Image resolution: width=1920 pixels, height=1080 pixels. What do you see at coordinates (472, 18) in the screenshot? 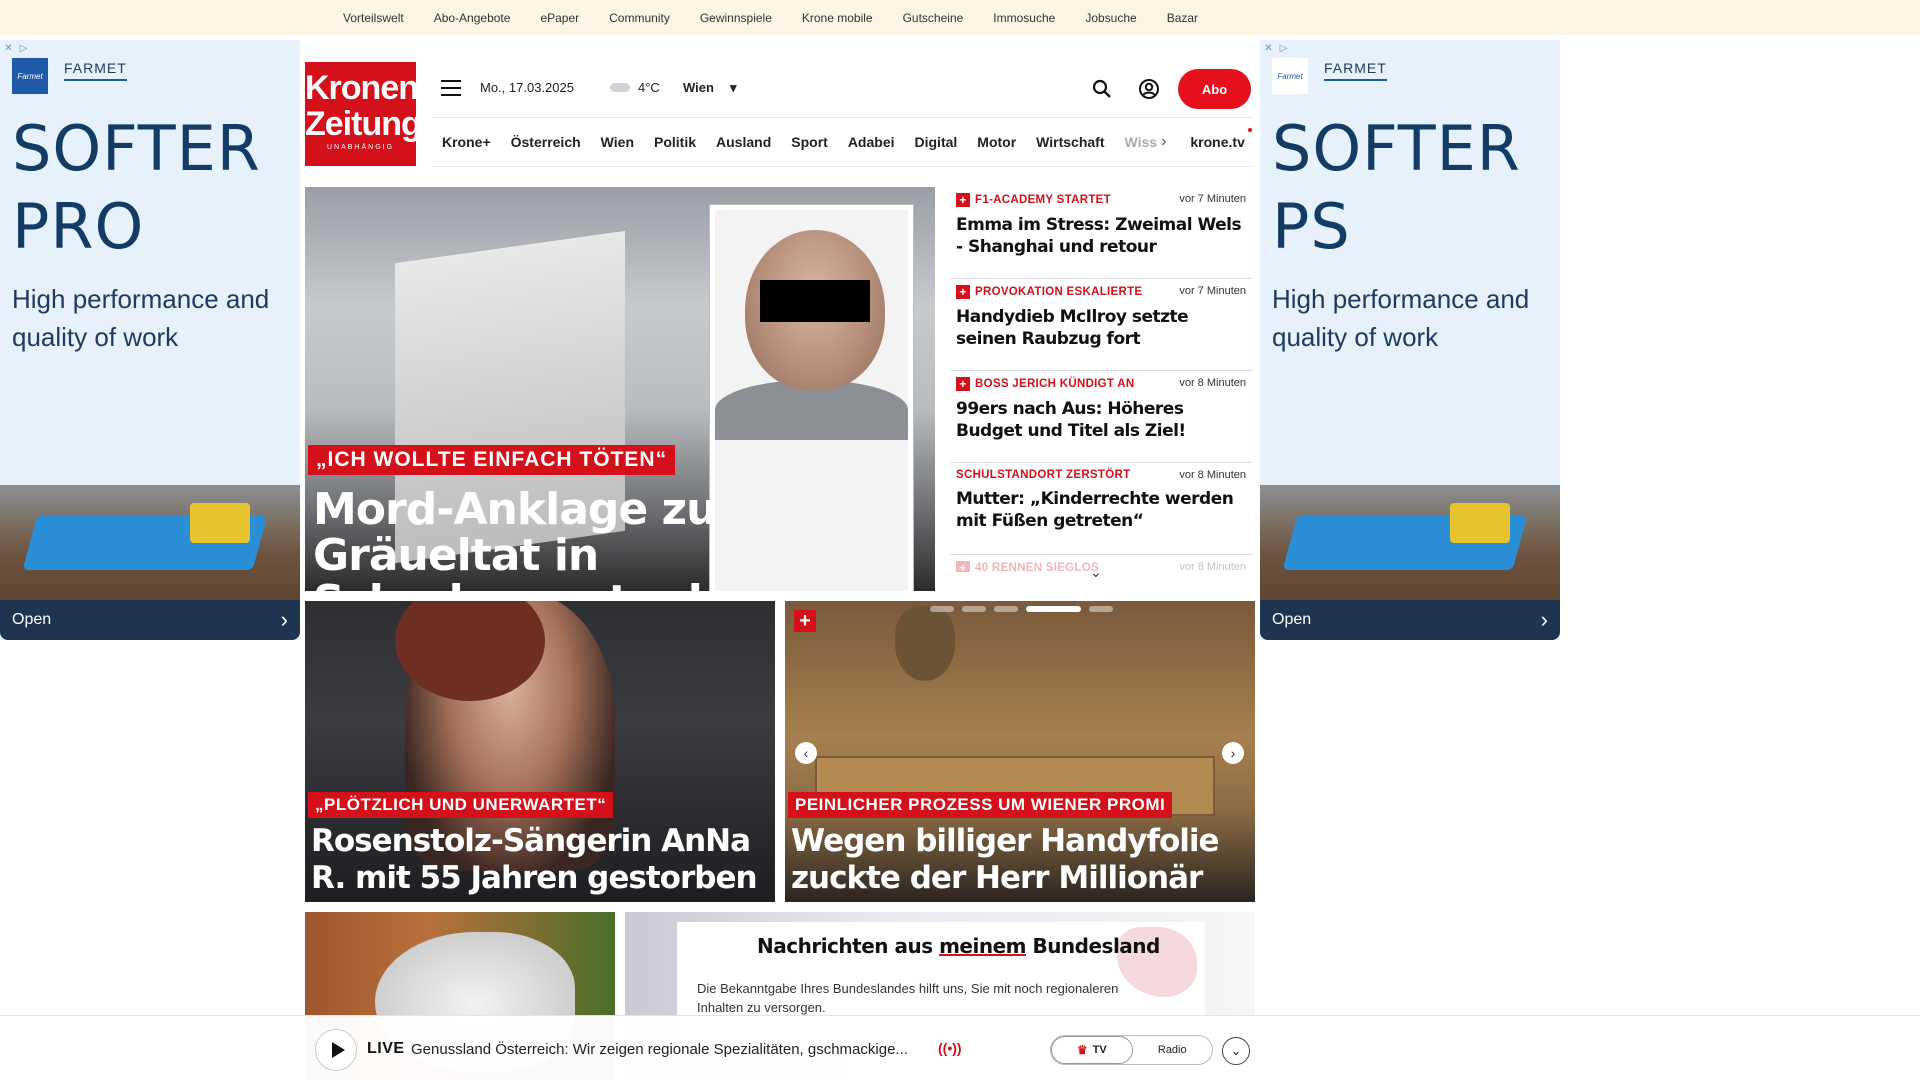
I see `link-abo-angebote: Abo-Angebote` at bounding box center [472, 18].